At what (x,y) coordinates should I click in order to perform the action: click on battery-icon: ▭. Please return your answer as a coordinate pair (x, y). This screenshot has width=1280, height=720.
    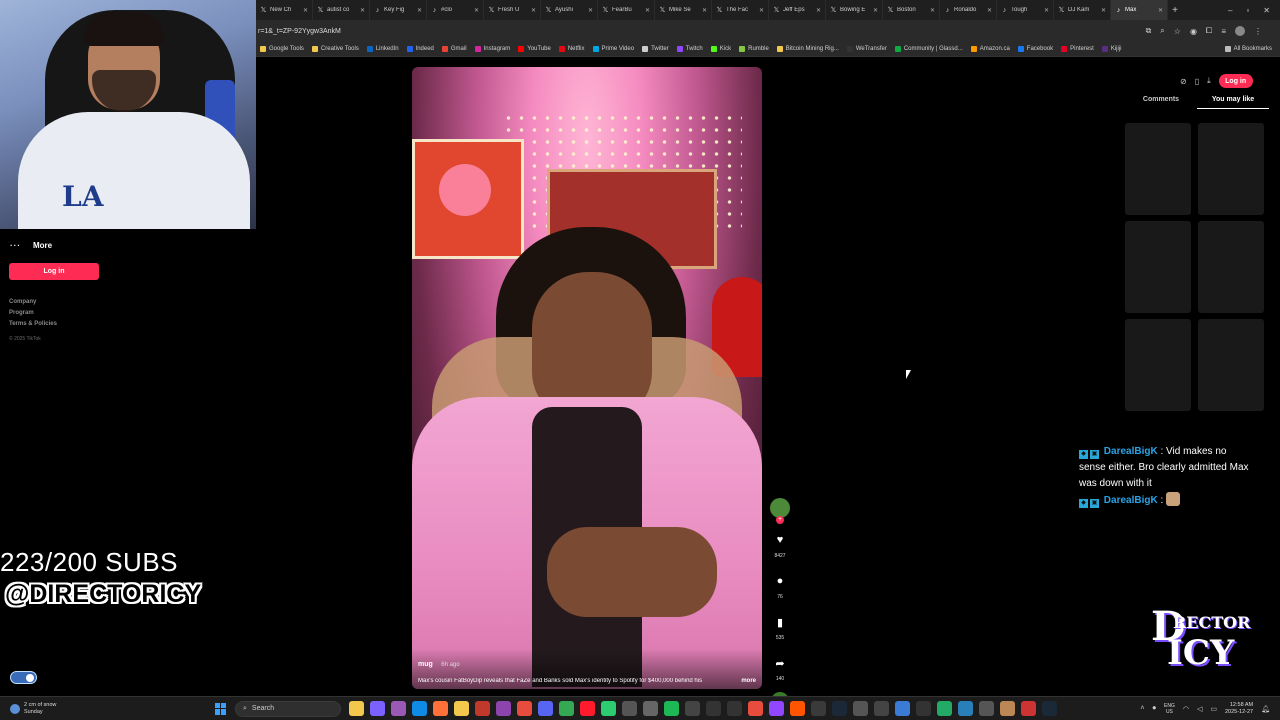
    Looking at the image, I should click on (1213, 709).